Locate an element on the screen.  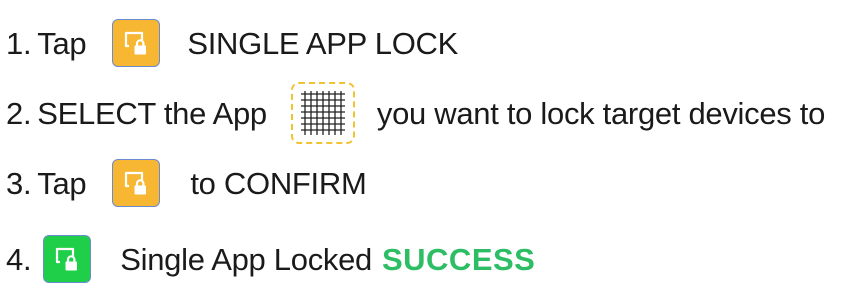
step-3-text: to CONFIRM is located at coordinates (278, 183).